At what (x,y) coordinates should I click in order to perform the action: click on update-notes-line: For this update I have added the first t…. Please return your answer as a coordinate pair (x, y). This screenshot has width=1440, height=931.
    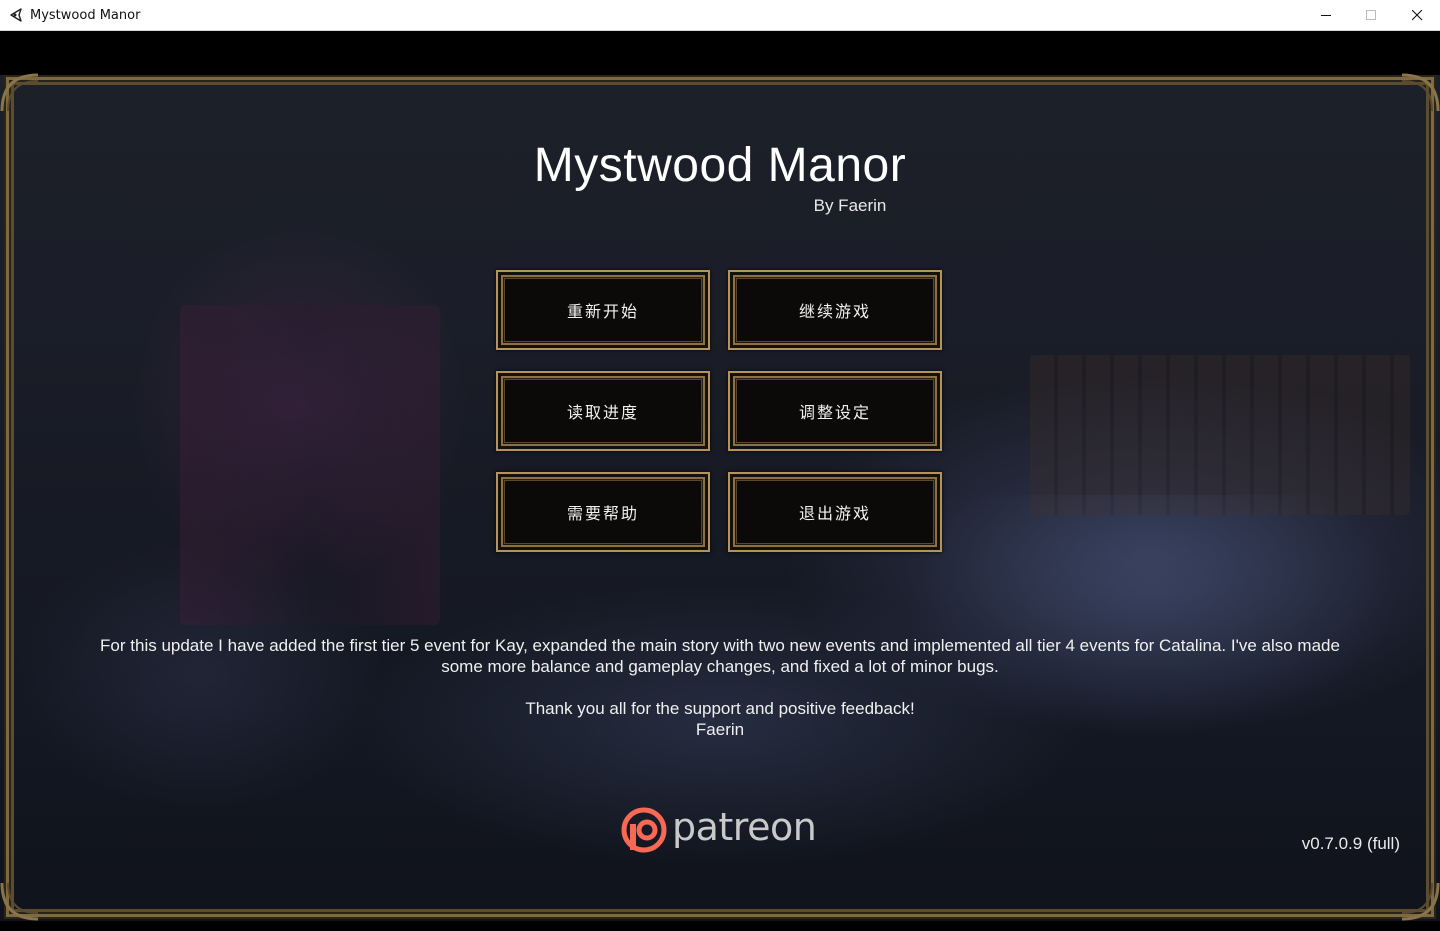
    Looking at the image, I should click on (720, 645).